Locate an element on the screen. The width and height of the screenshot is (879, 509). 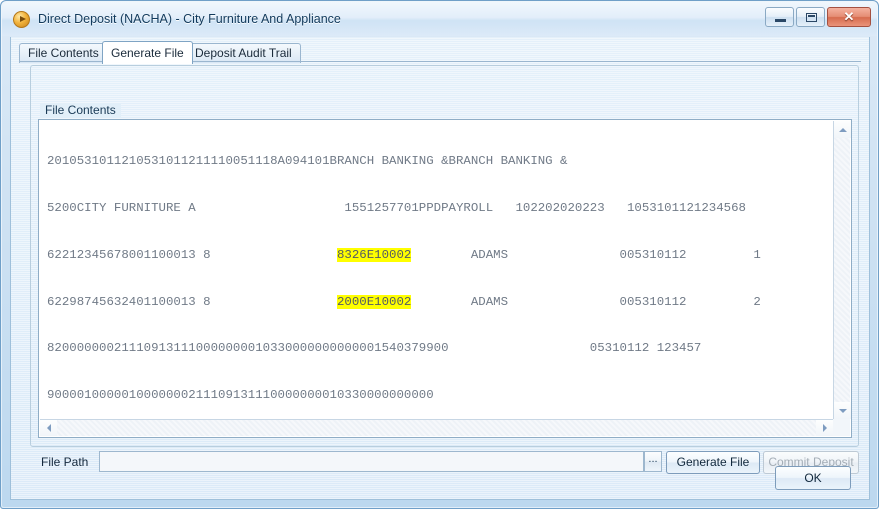
window-controls: ✕ is located at coordinates (818, 17).